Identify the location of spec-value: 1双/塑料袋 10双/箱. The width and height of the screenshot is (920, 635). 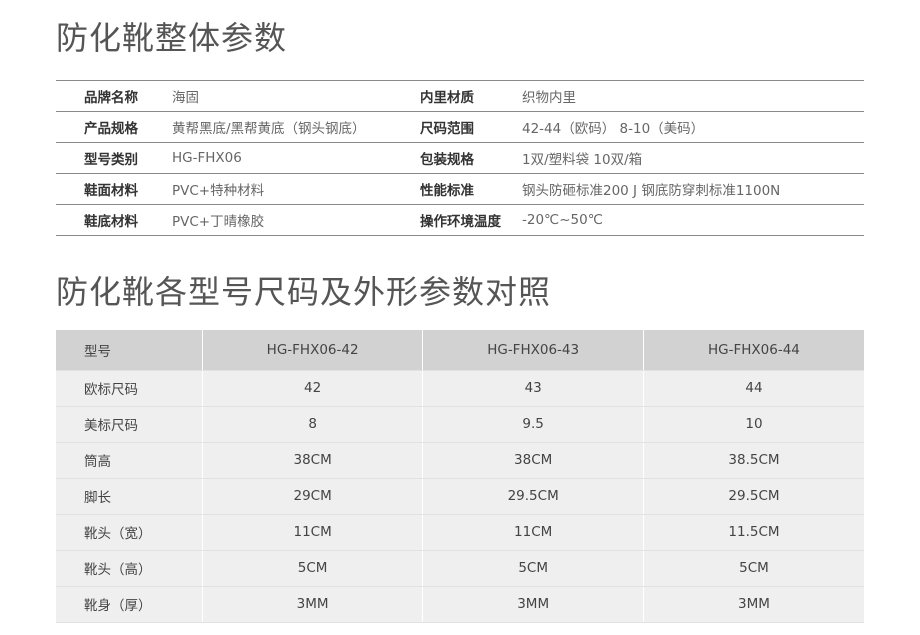
(582, 160).